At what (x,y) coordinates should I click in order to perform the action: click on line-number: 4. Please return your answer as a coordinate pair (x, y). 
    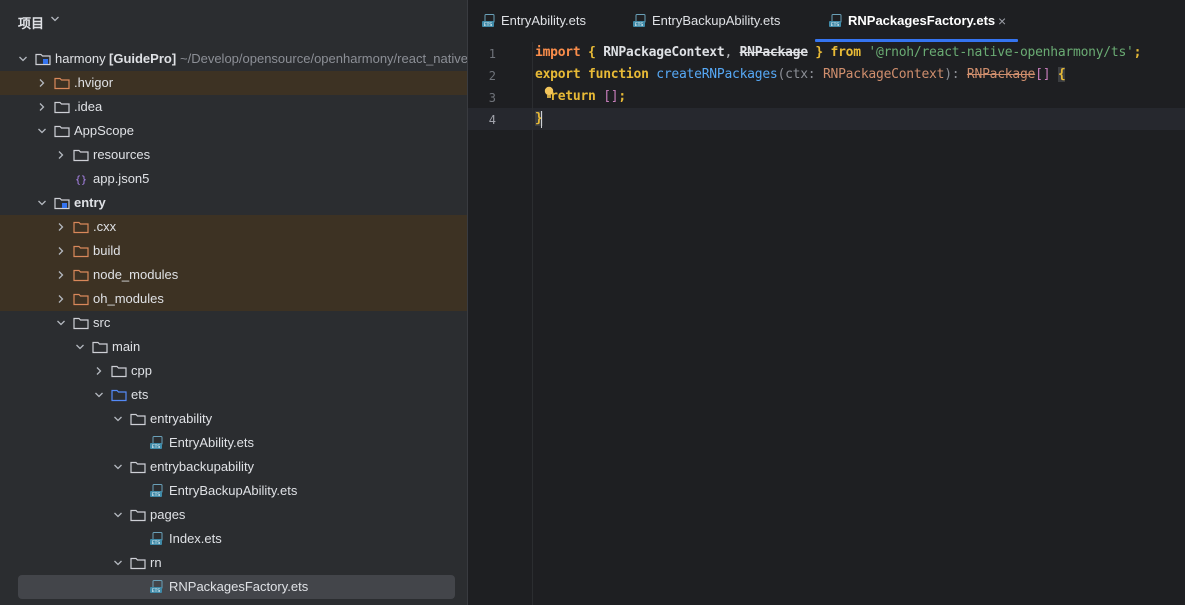
    Looking at the image, I should click on (492, 120).